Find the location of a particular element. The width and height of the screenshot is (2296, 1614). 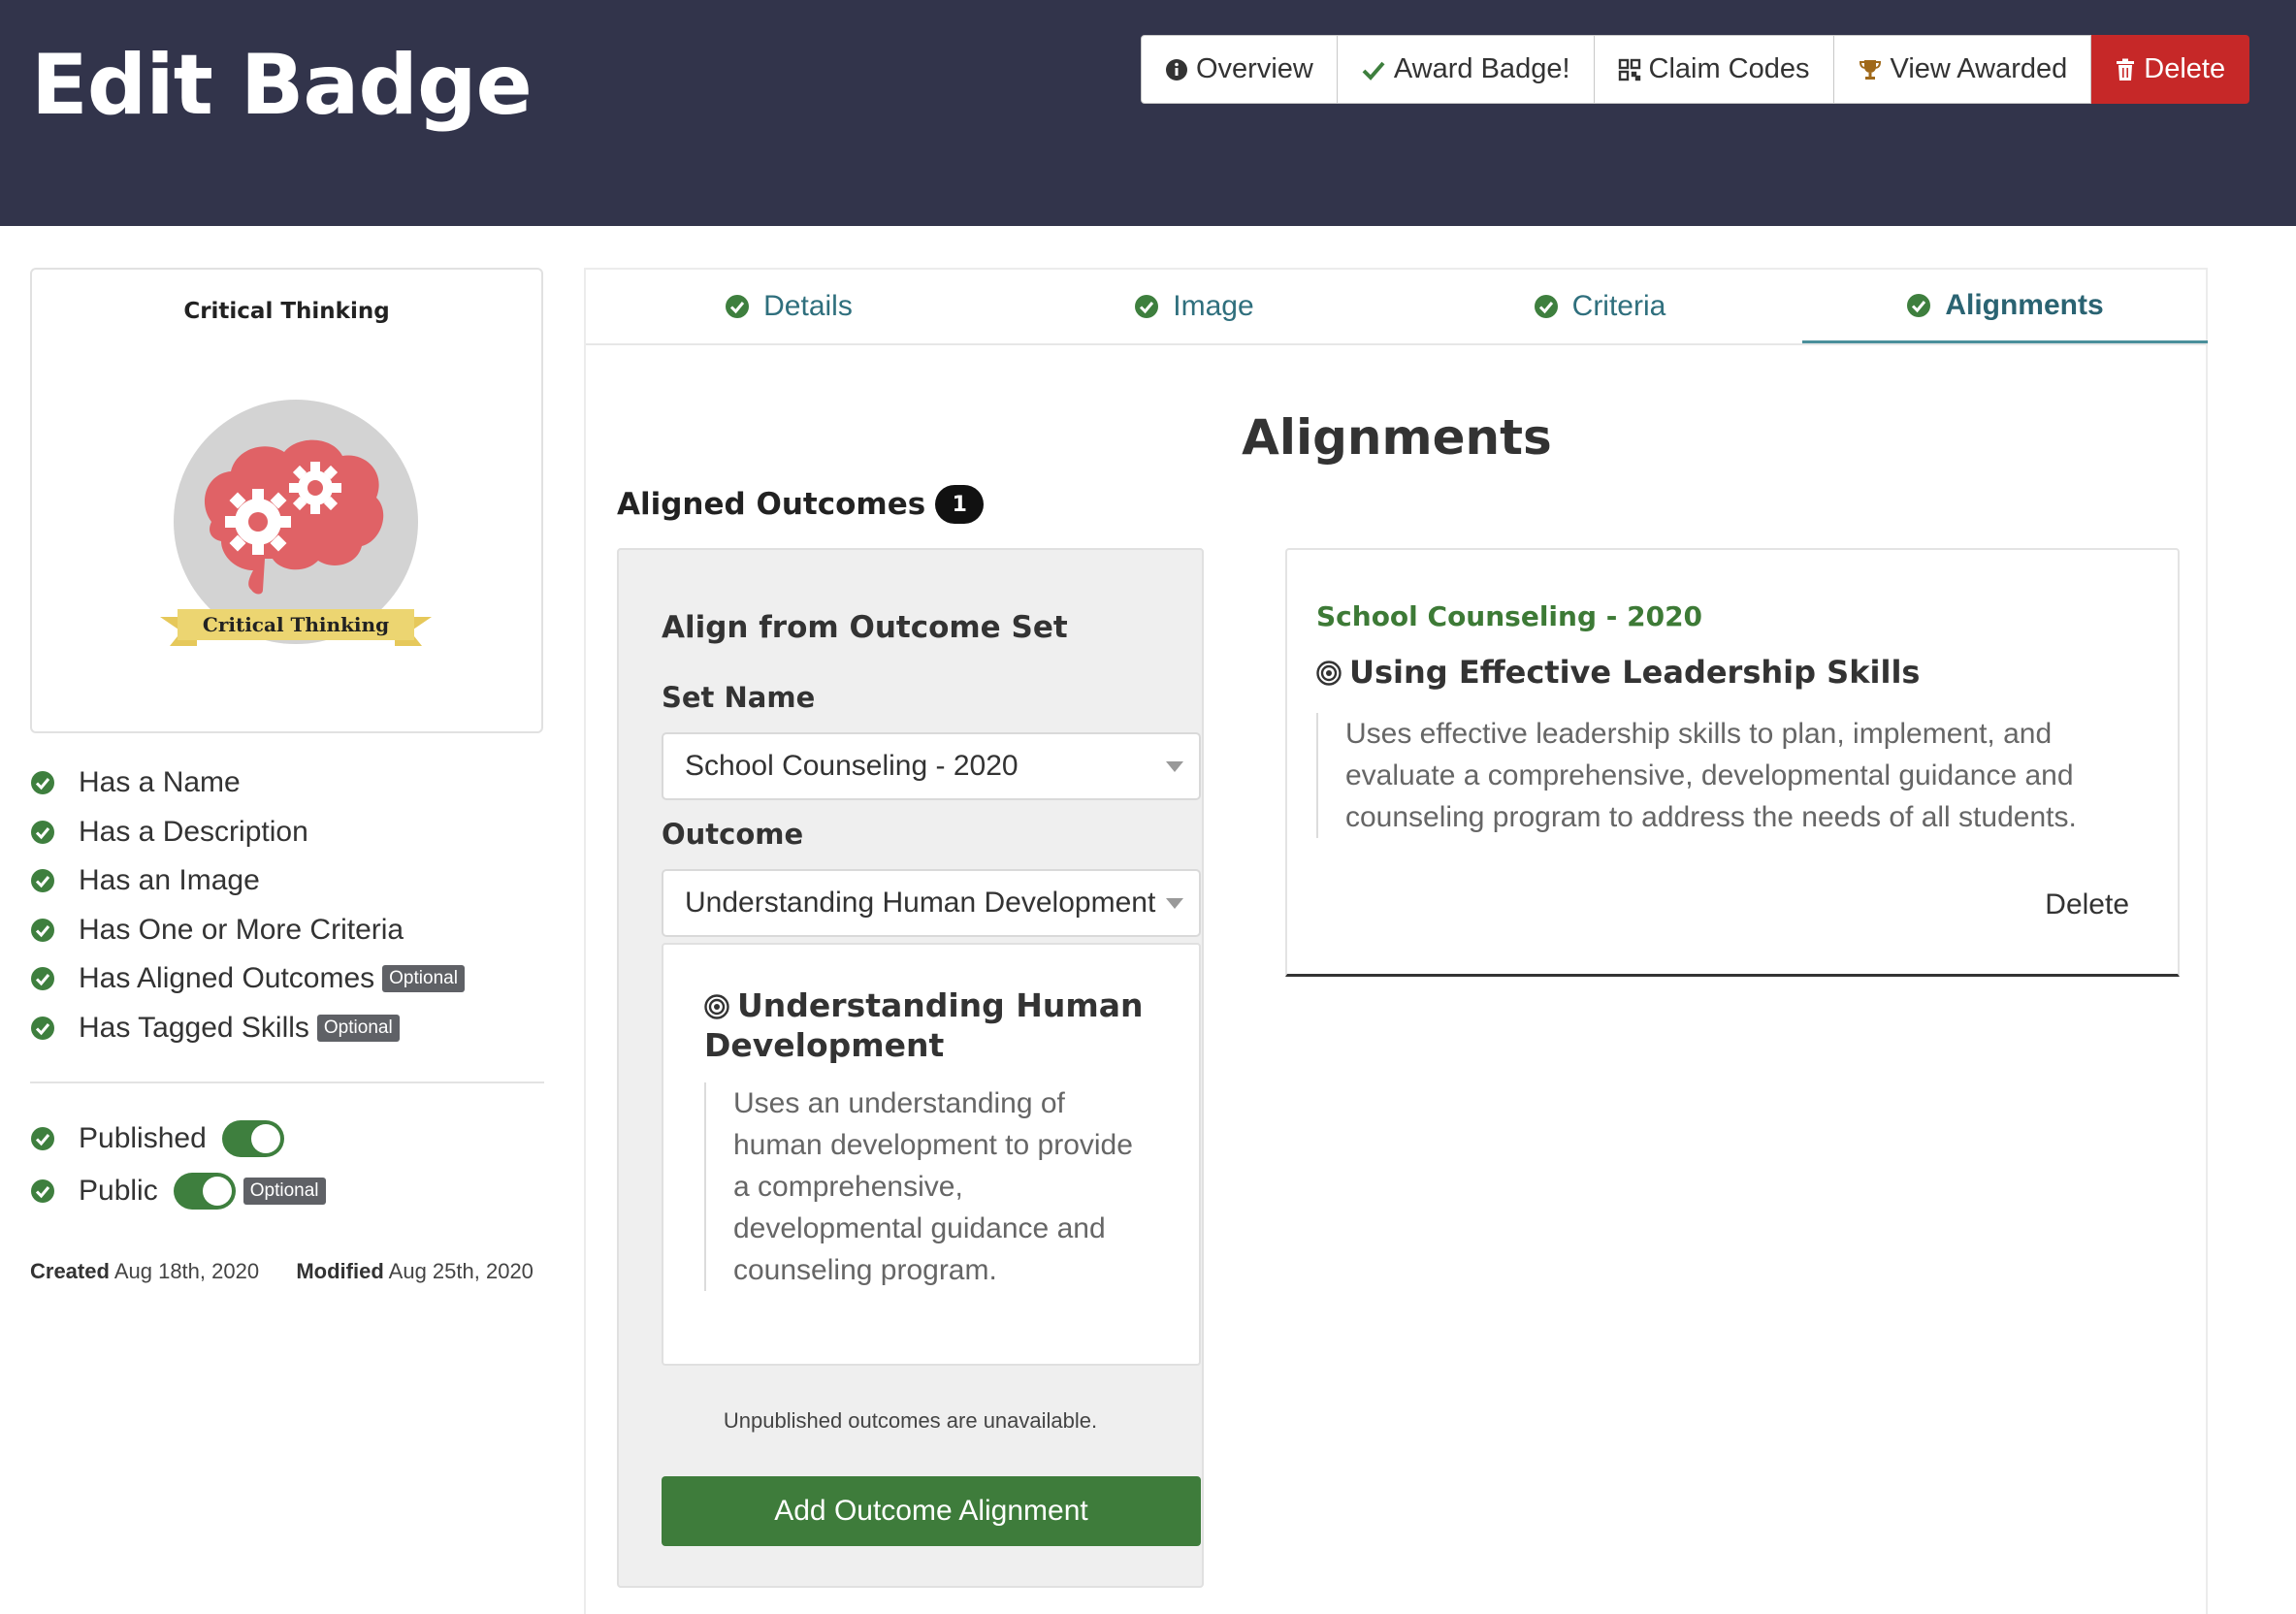

badge-image: Critical Thinking is located at coordinates (296, 523).